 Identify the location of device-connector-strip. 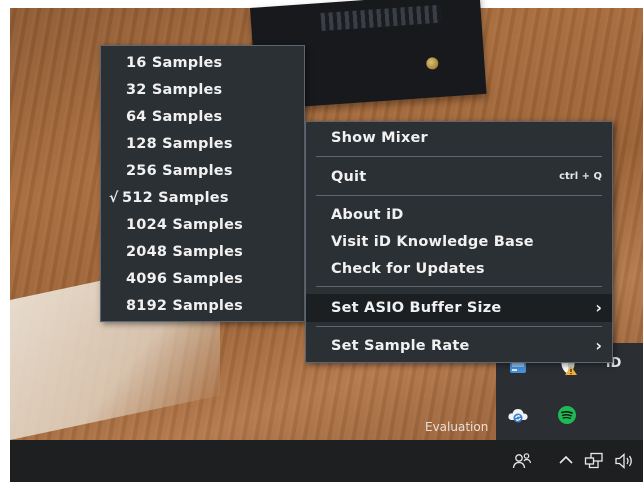
(381, 18).